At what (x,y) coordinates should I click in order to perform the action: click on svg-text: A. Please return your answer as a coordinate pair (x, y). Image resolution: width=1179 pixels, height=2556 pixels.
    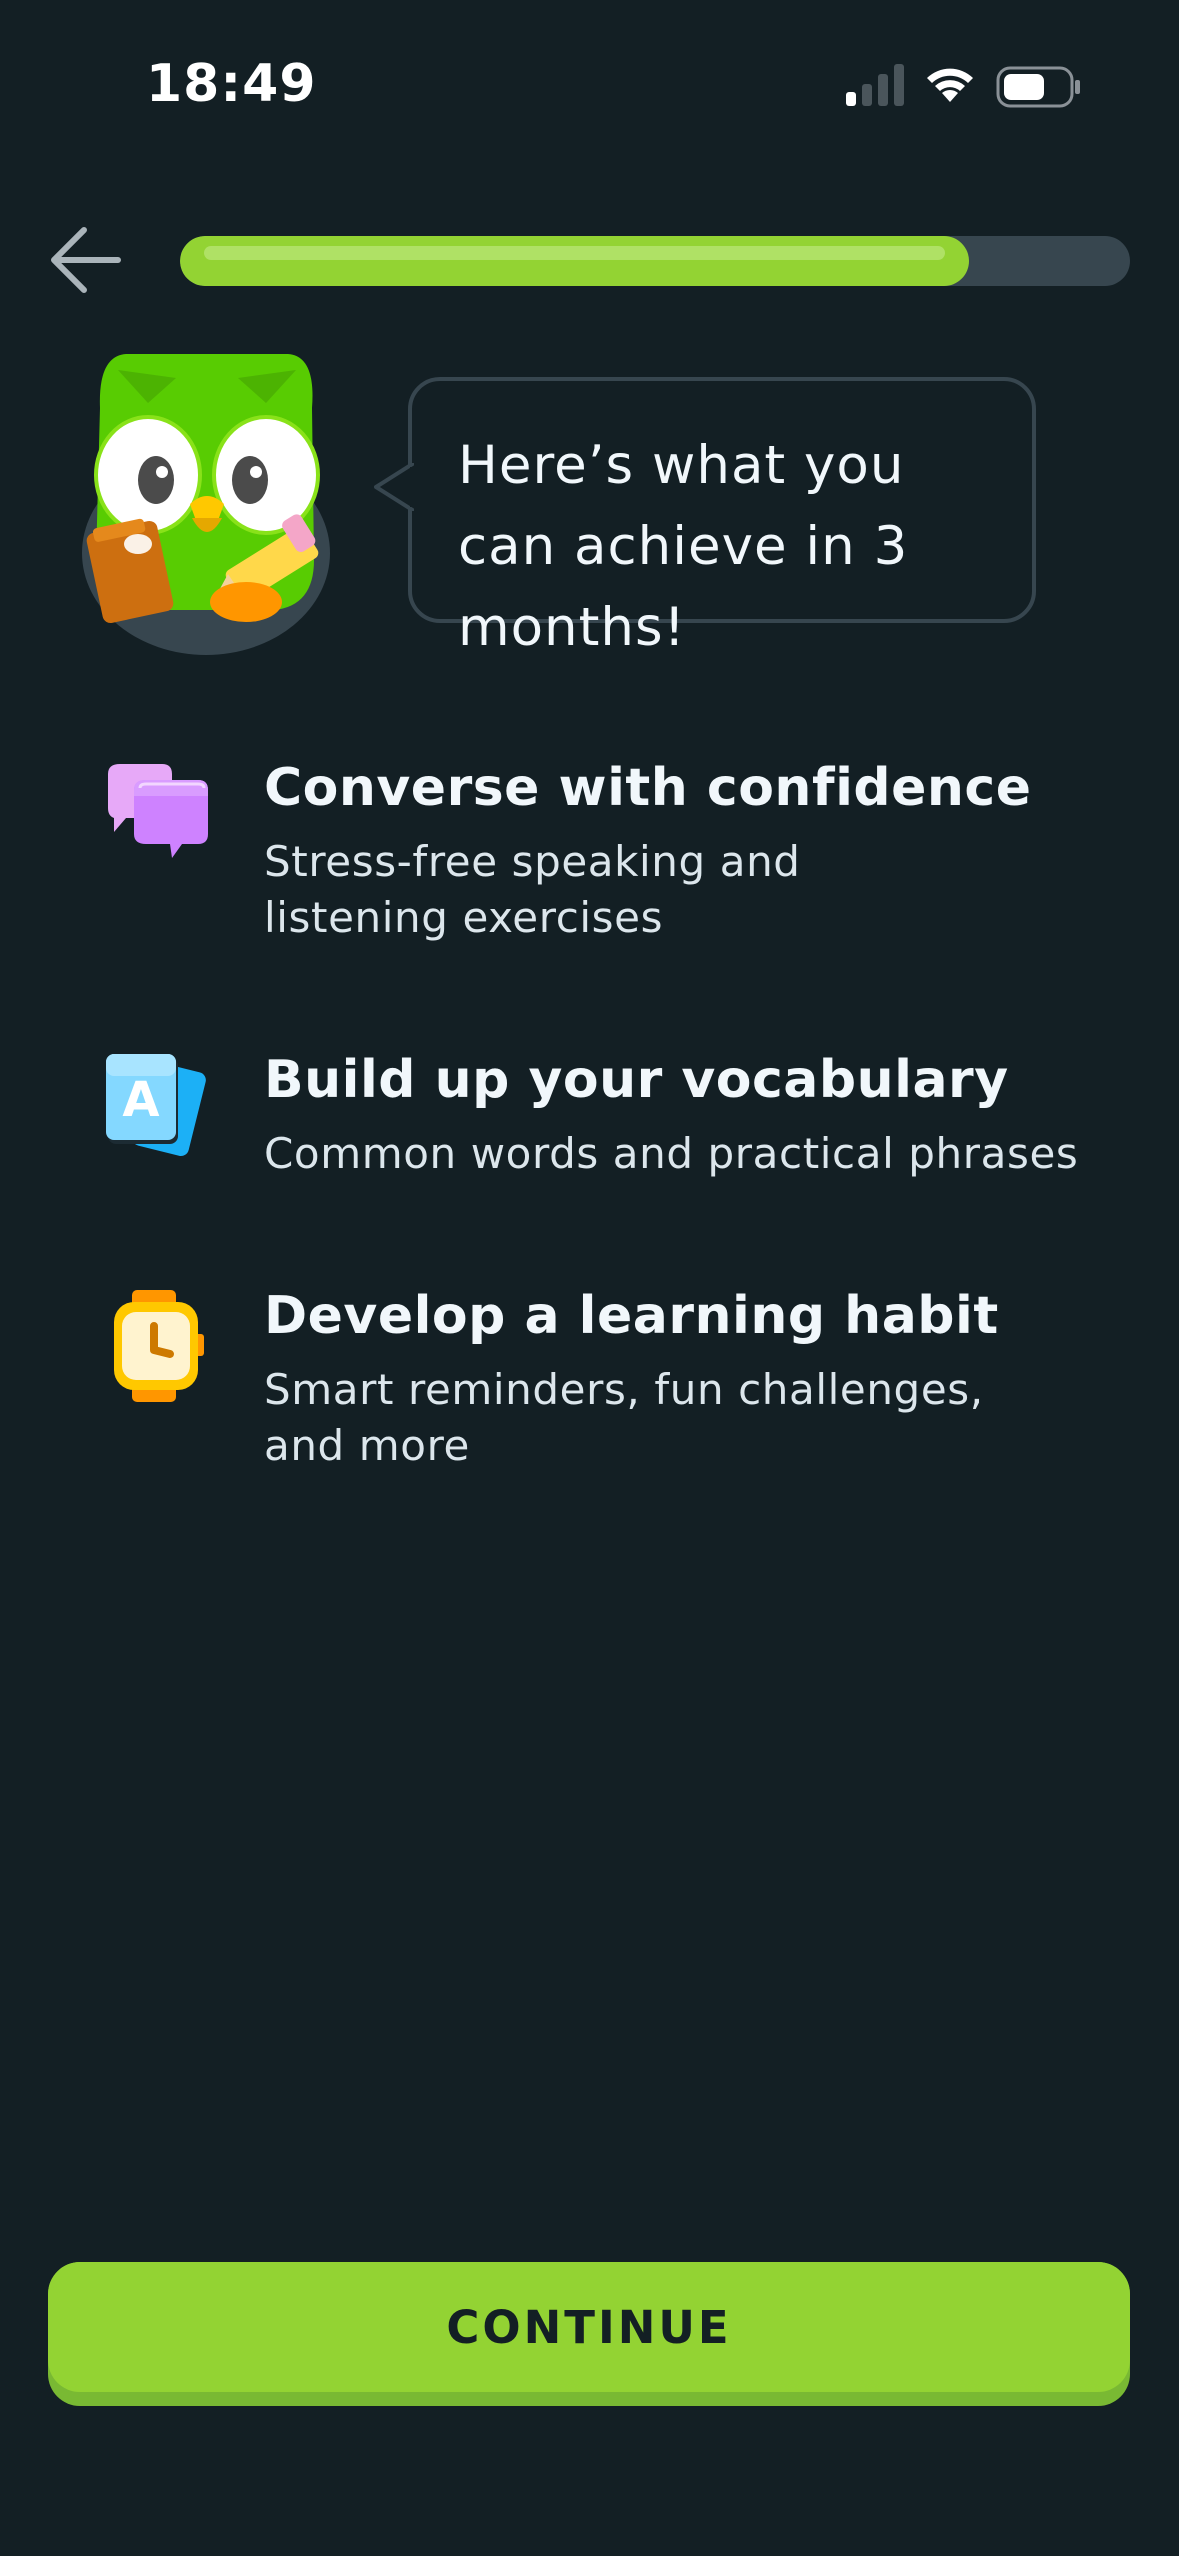
    Looking at the image, I should click on (140, 1100).